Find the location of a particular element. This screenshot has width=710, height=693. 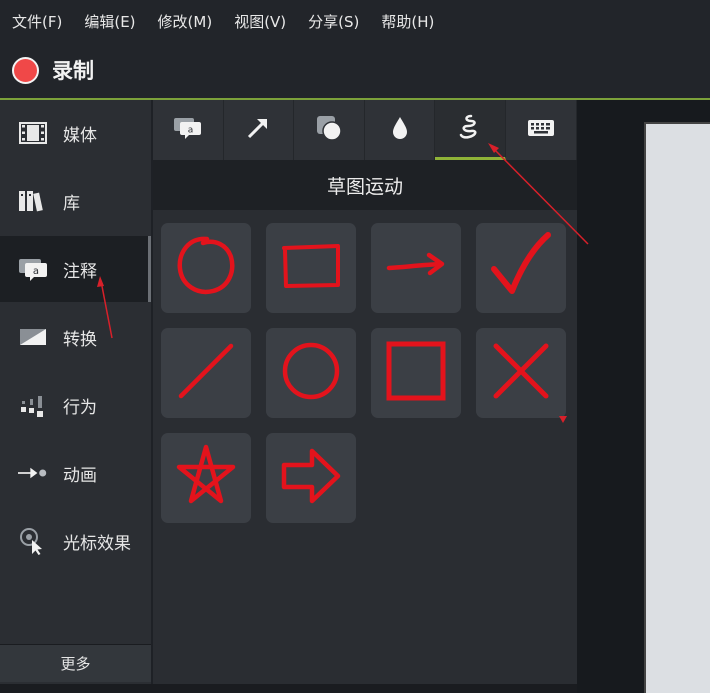

sidebar-item-cursor-effects: 光标效果 is located at coordinates (75, 541).